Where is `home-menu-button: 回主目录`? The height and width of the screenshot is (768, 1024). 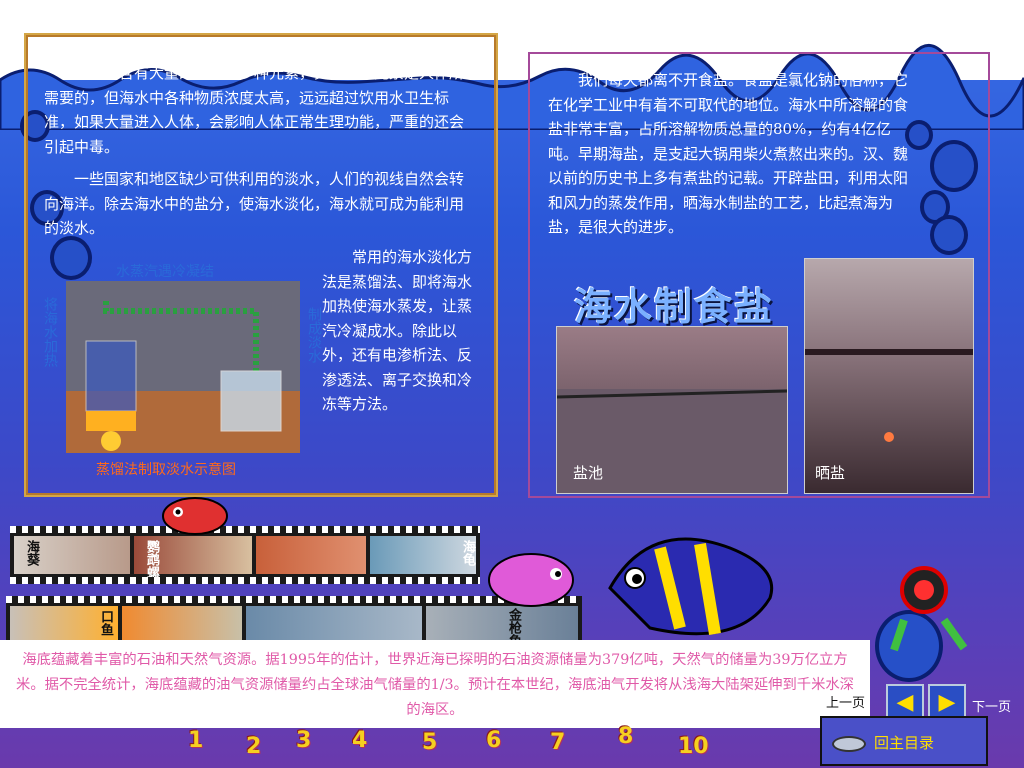 home-menu-button: 回主目录 is located at coordinates (904, 741).